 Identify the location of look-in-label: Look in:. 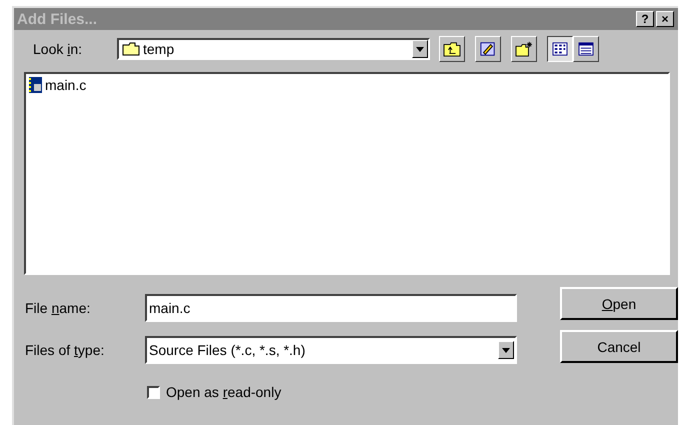
(58, 49).